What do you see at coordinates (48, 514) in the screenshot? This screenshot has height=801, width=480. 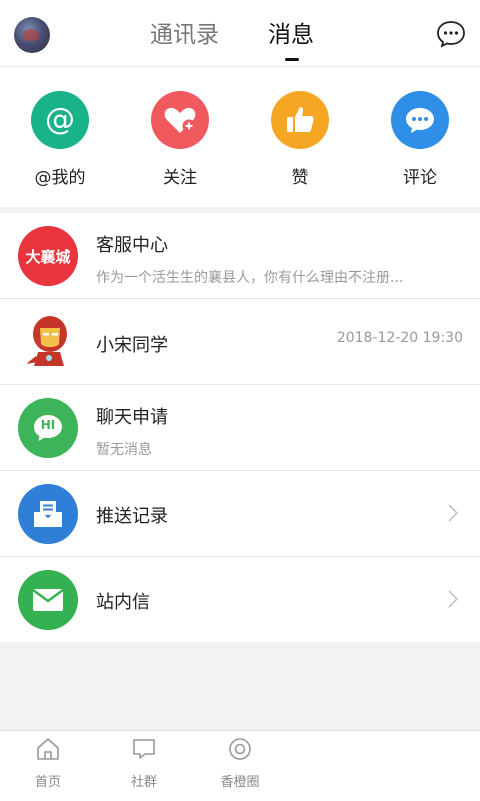 I see `push-inbox-icon` at bounding box center [48, 514].